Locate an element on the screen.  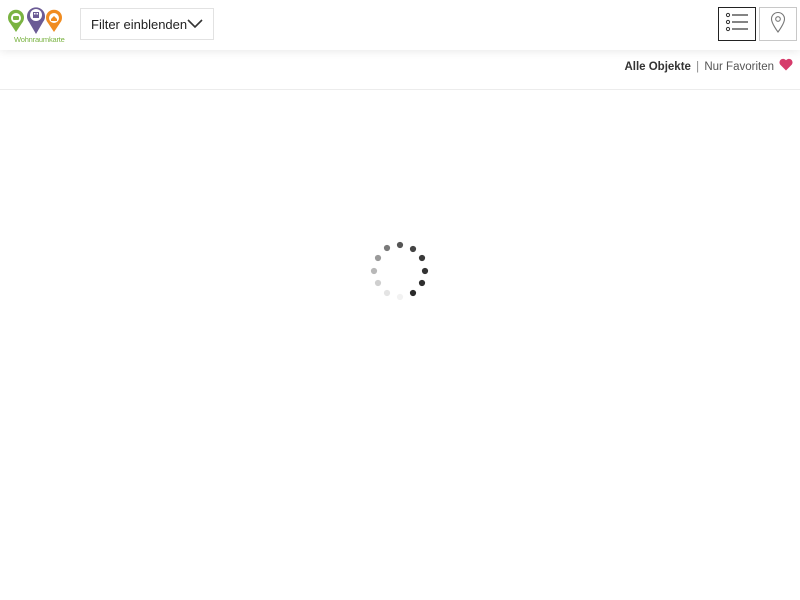
logo-text: Wohnraumkarte is located at coordinates (39, 39).